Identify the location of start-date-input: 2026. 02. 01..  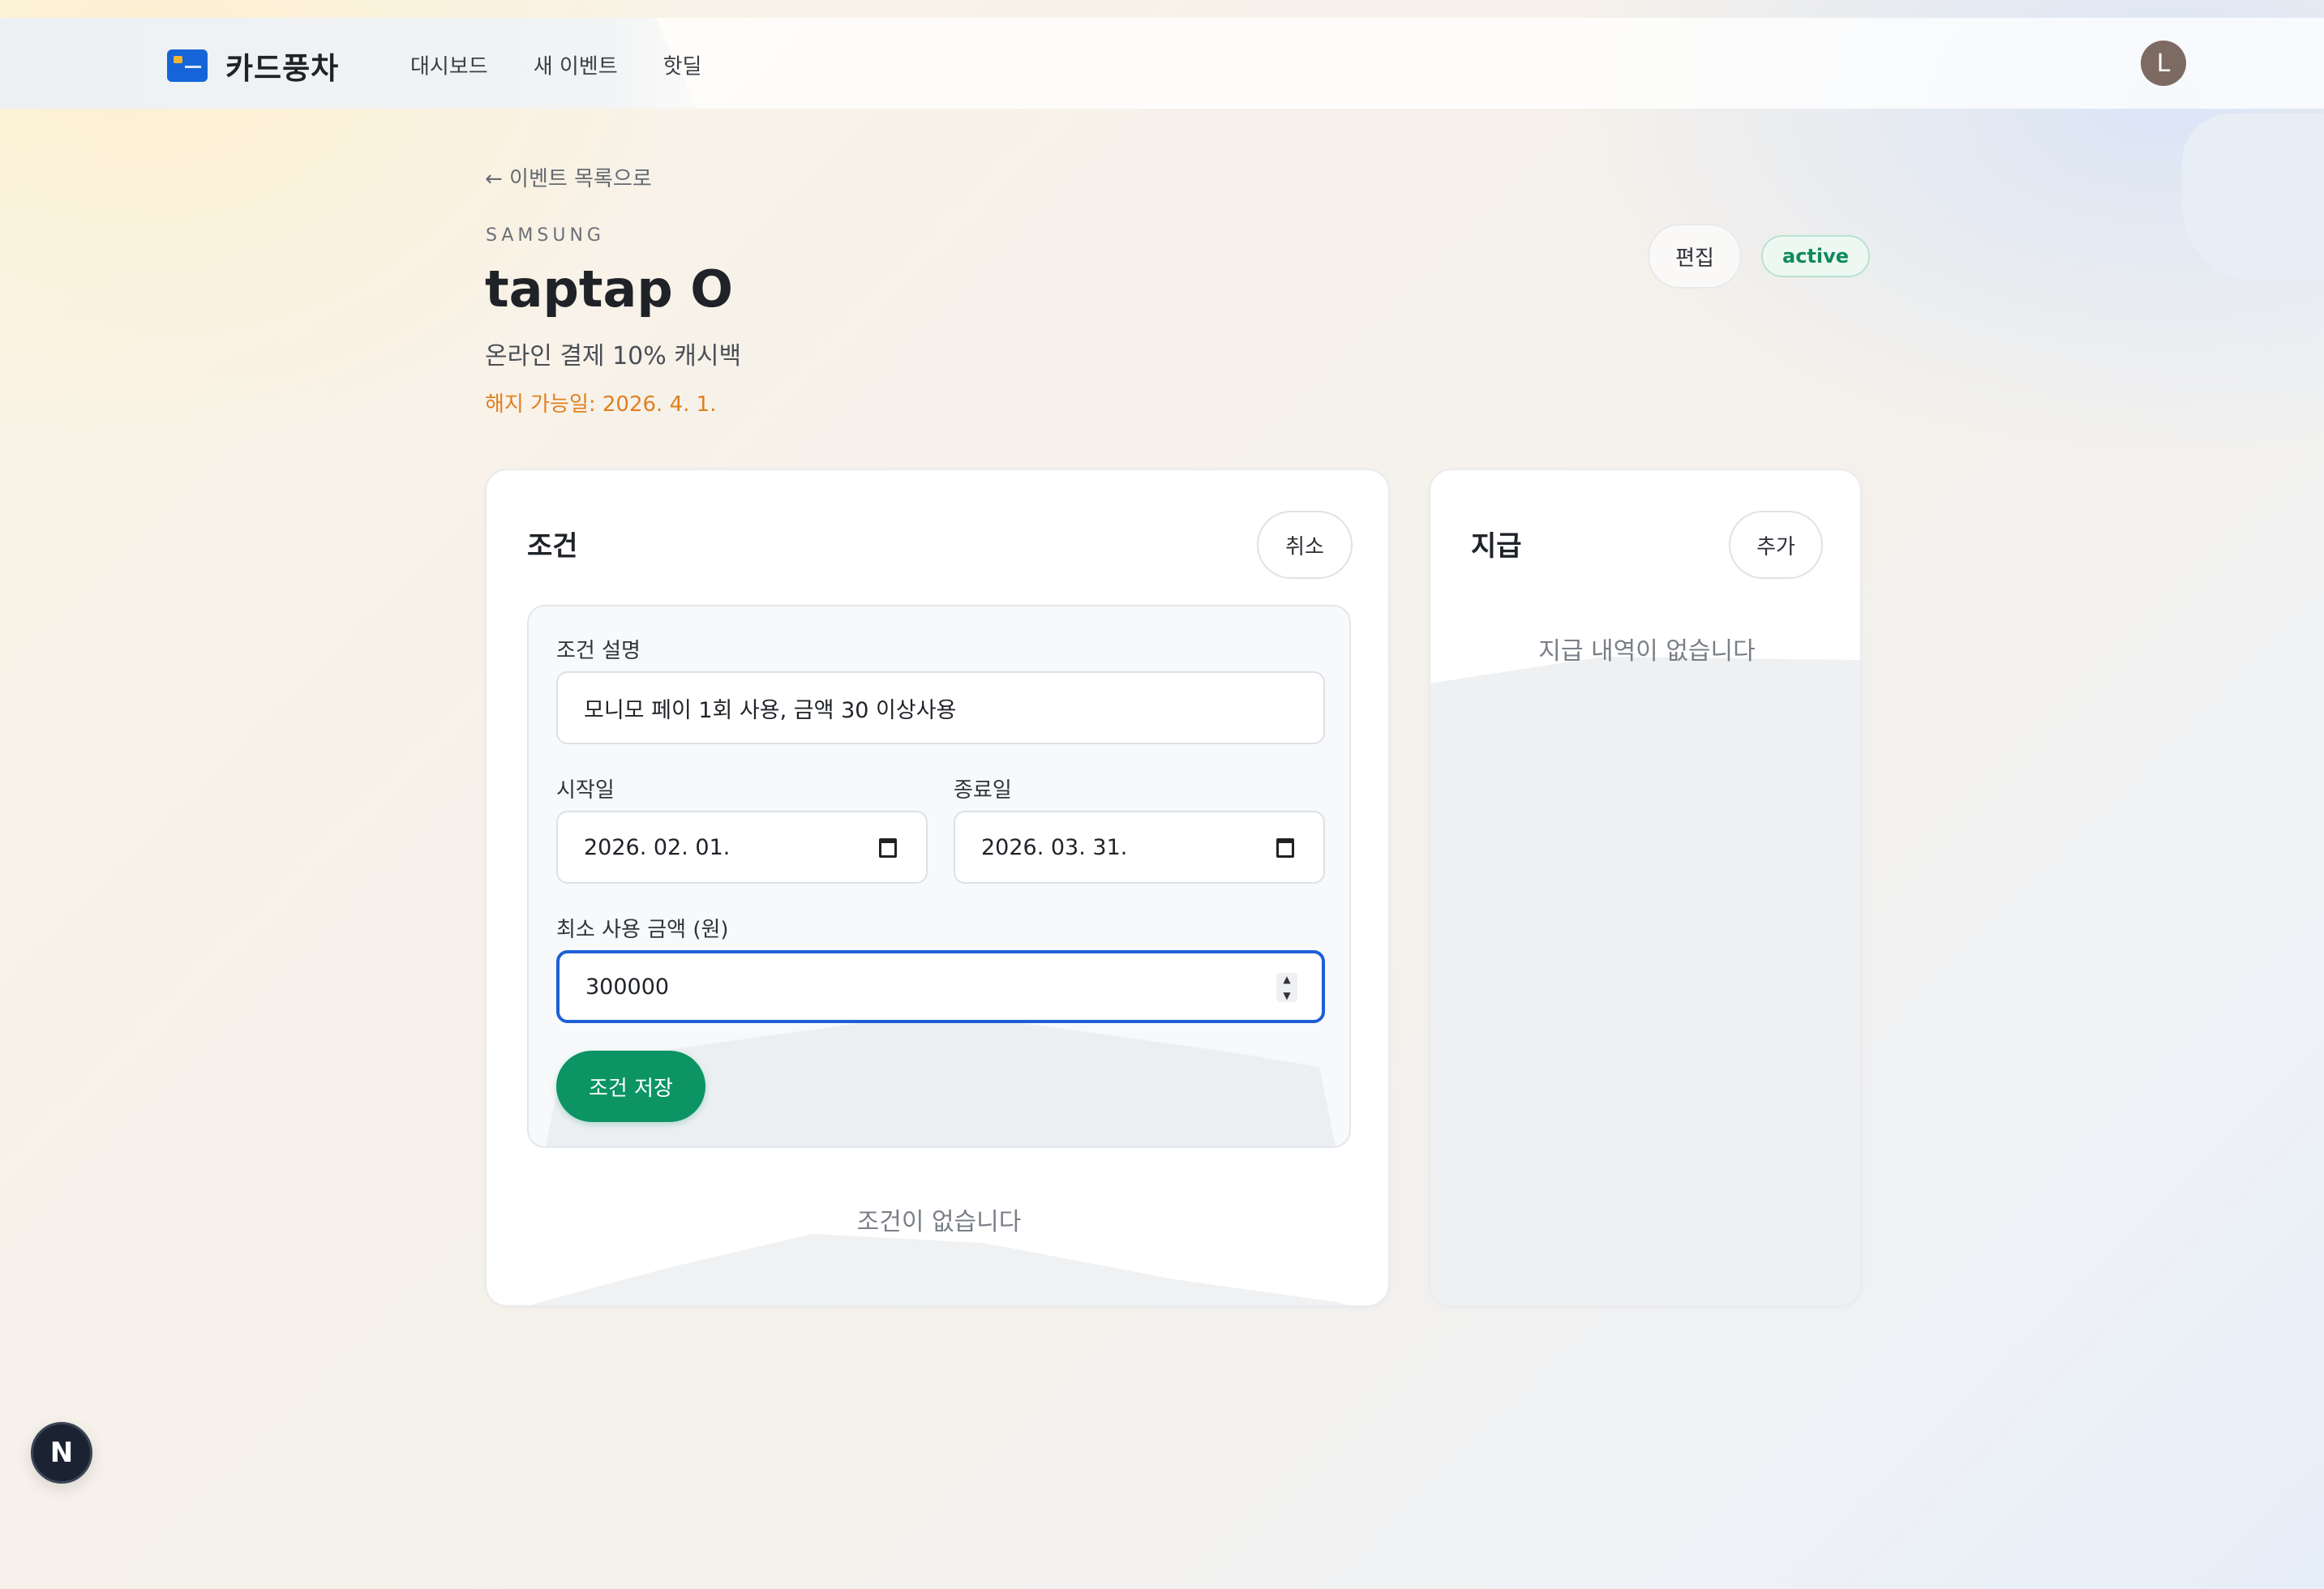
(742, 847).